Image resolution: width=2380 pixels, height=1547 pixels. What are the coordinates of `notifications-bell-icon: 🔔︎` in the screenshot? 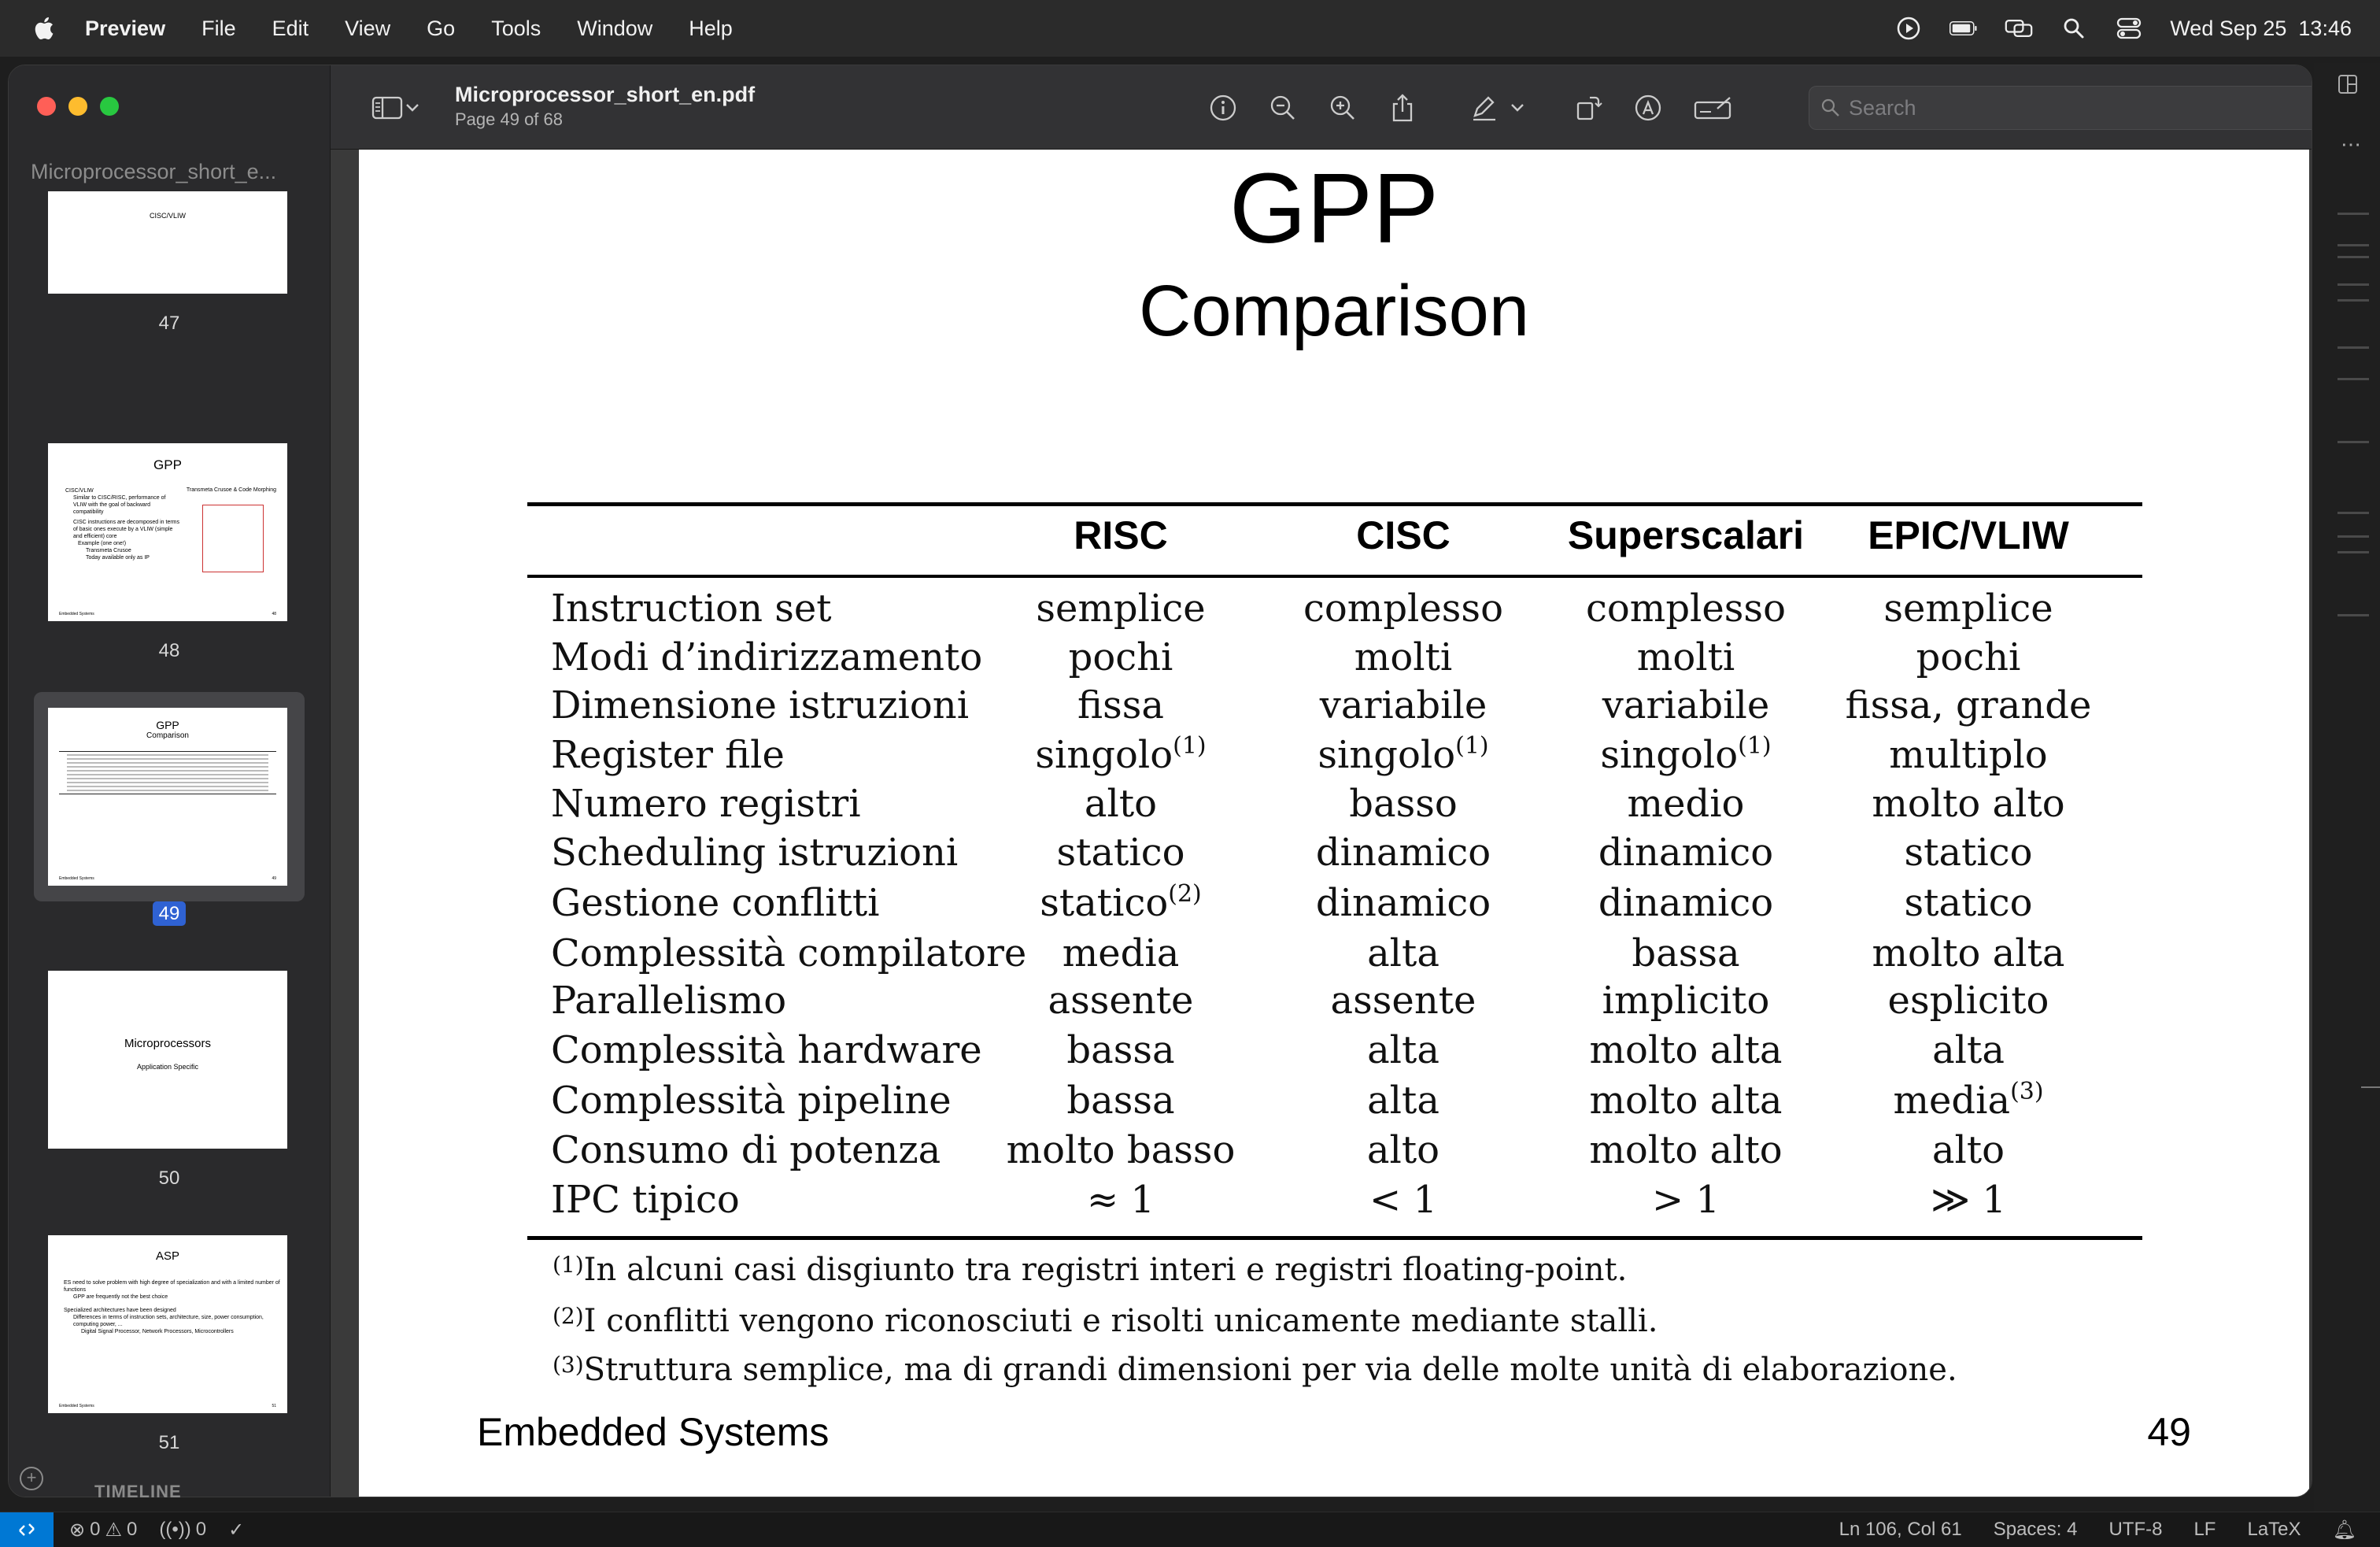 It's located at (2344, 1530).